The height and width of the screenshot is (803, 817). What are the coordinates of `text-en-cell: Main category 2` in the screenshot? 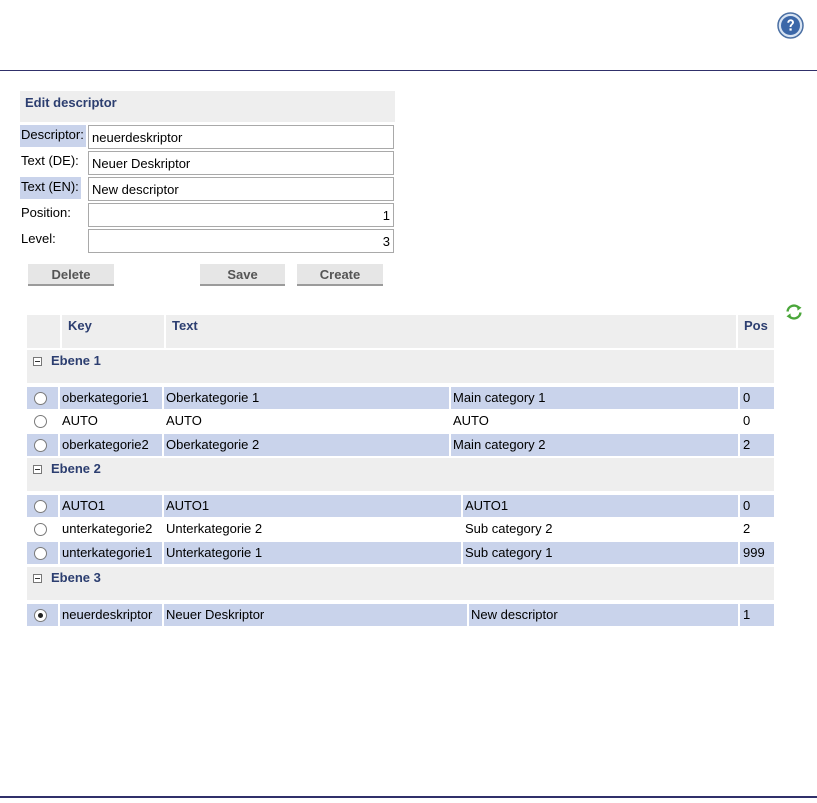 It's located at (595, 445).